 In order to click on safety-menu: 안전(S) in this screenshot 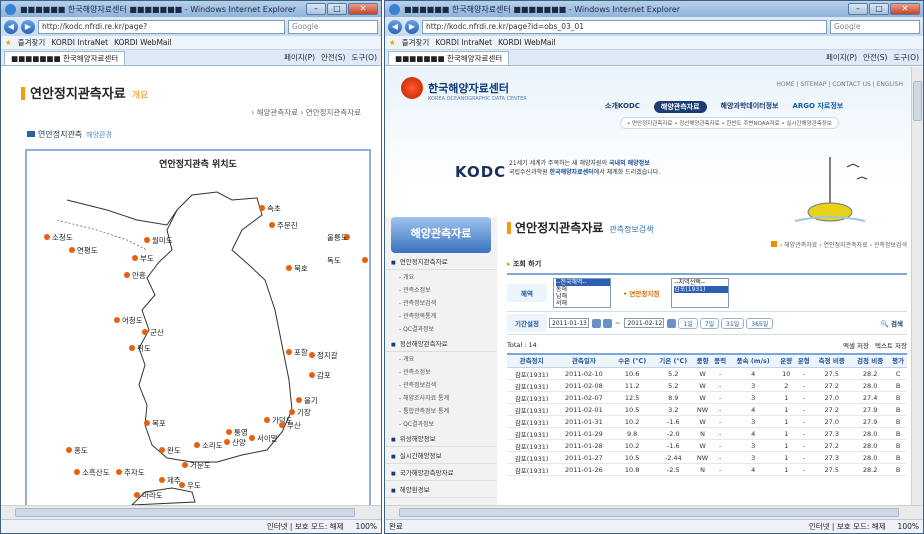, I will do `click(333, 57)`.